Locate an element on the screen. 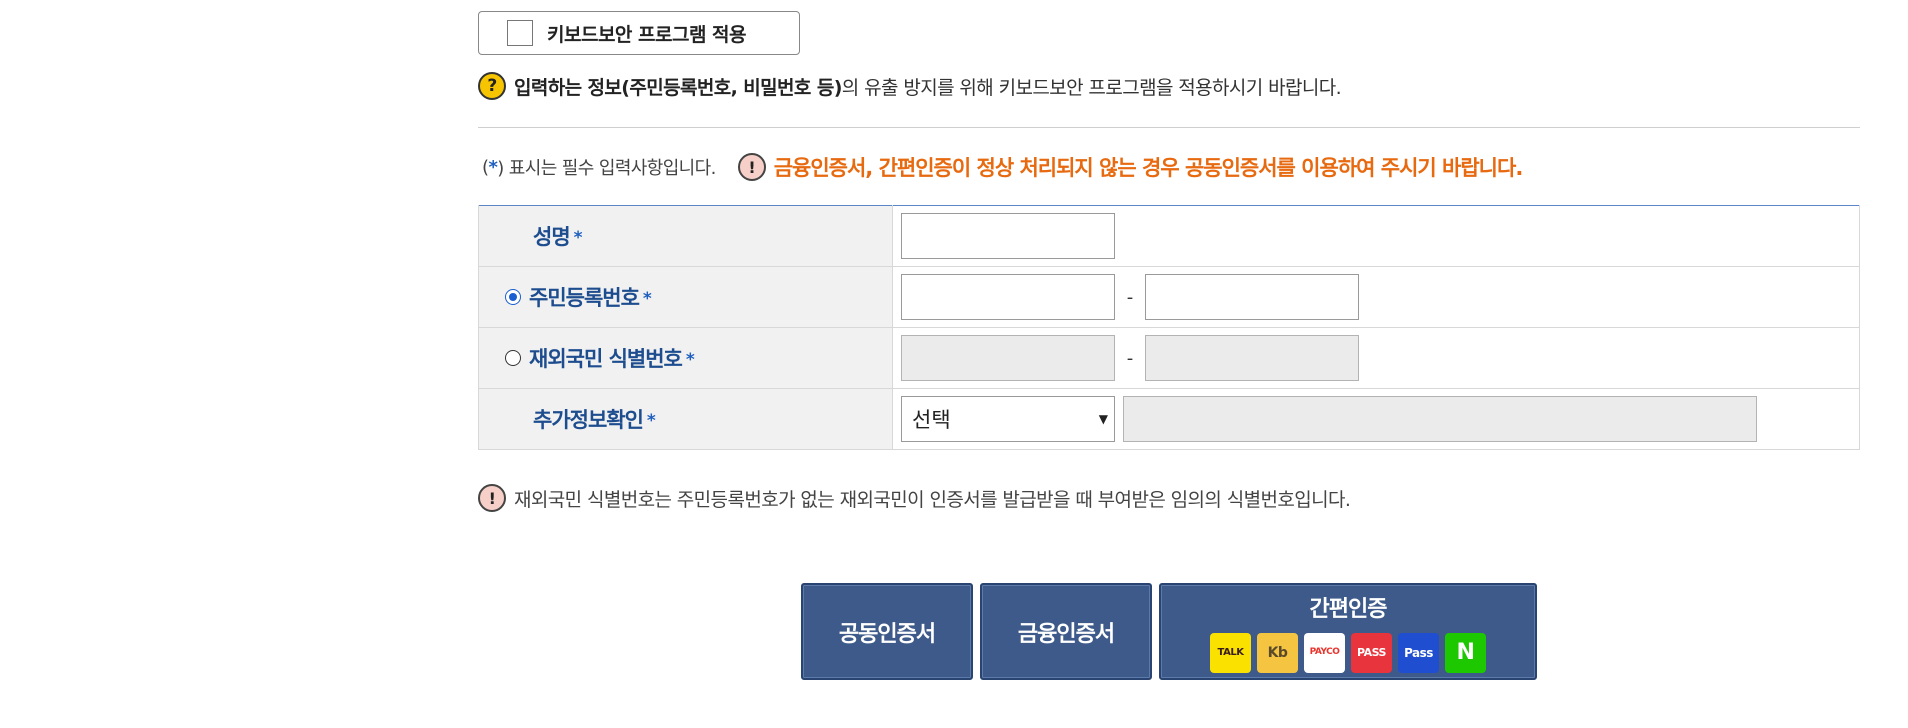 The image size is (1908, 728). help-bold-text: 입력하는 정보(주민등록번호, 비밀번호 등) is located at coordinates (678, 87).